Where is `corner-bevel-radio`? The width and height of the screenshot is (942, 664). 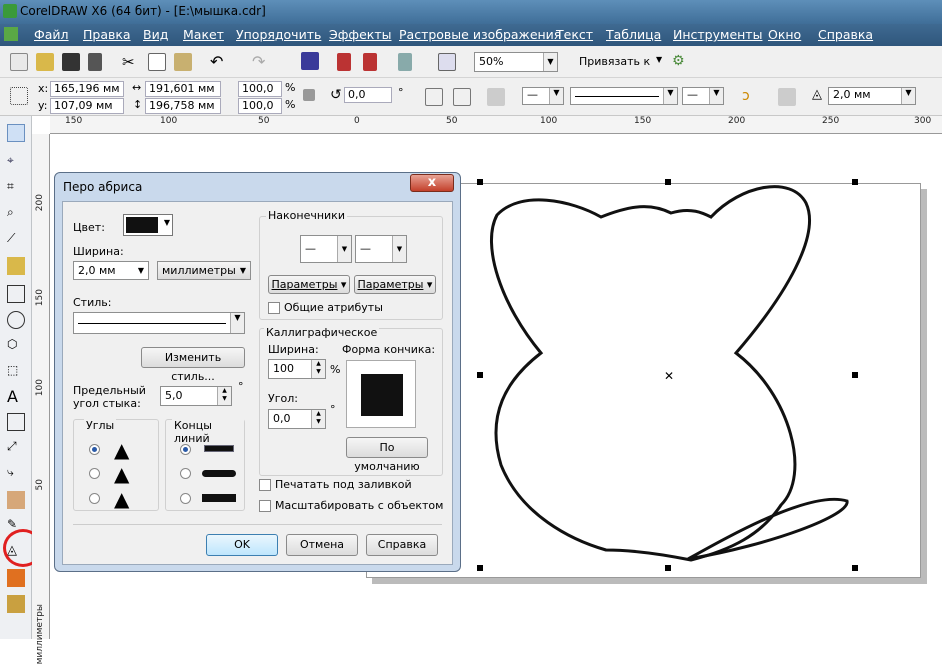
corner-bevel-radio is located at coordinates (94, 498).